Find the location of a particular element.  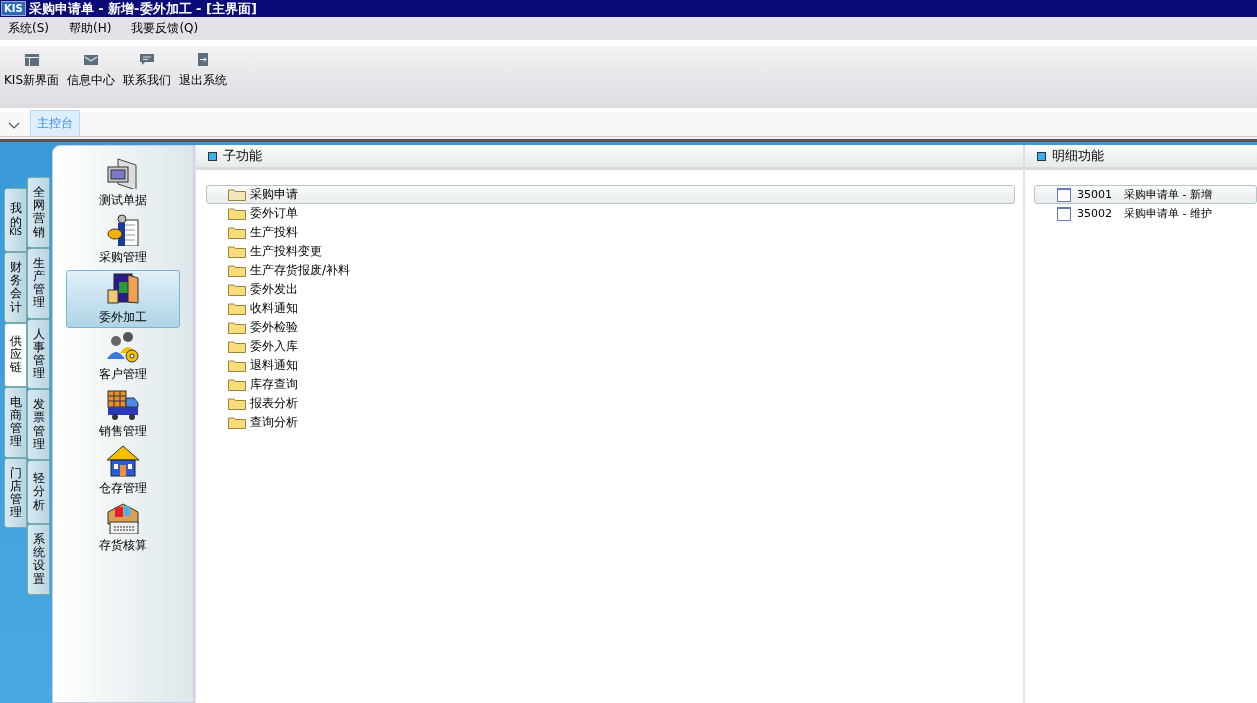

toolbar-button: 退出系统 is located at coordinates (203, 77).